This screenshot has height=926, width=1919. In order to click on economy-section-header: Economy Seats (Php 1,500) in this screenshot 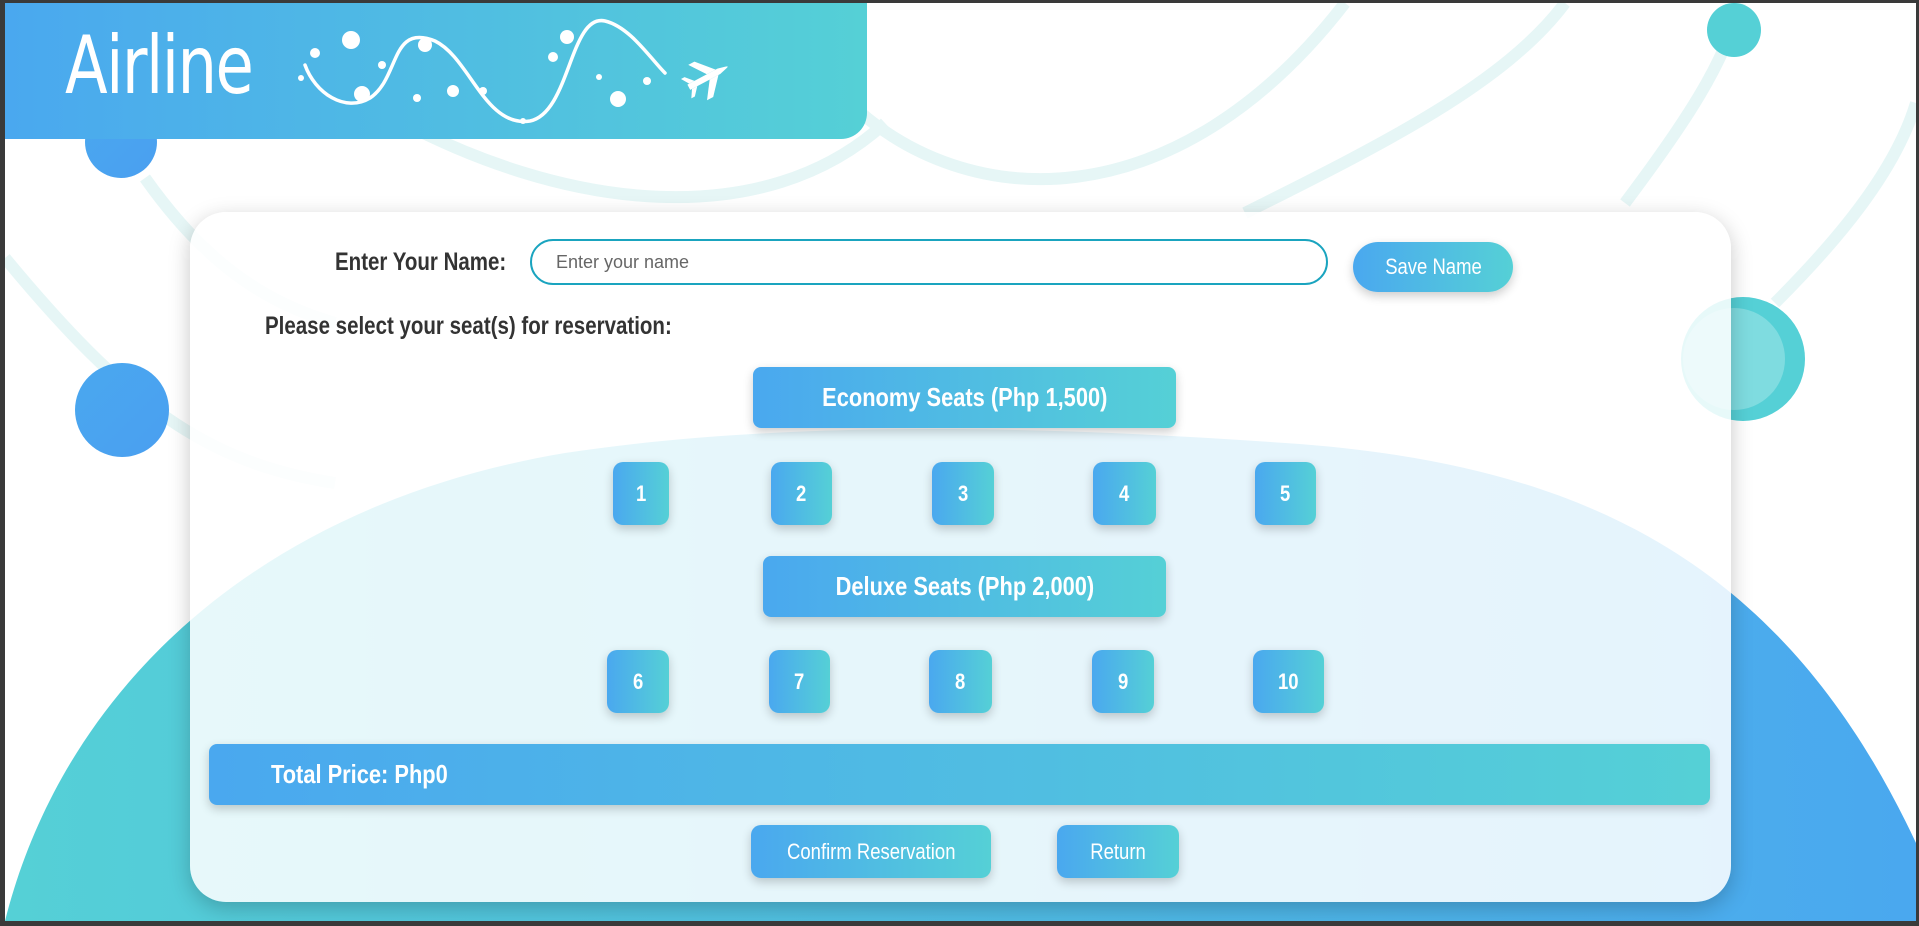, I will do `click(964, 397)`.